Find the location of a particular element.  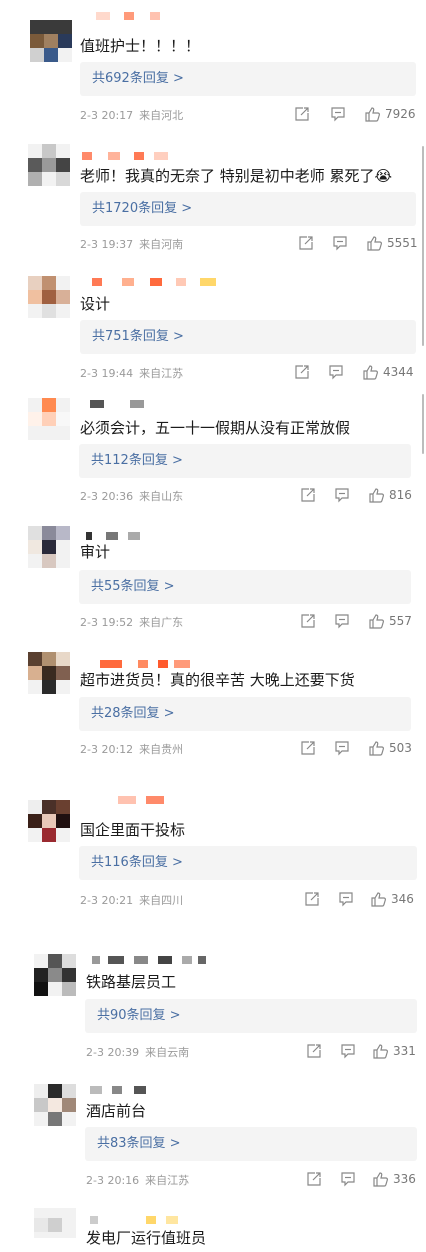

view-replies-button: 共90条回复 > is located at coordinates (251, 1016).